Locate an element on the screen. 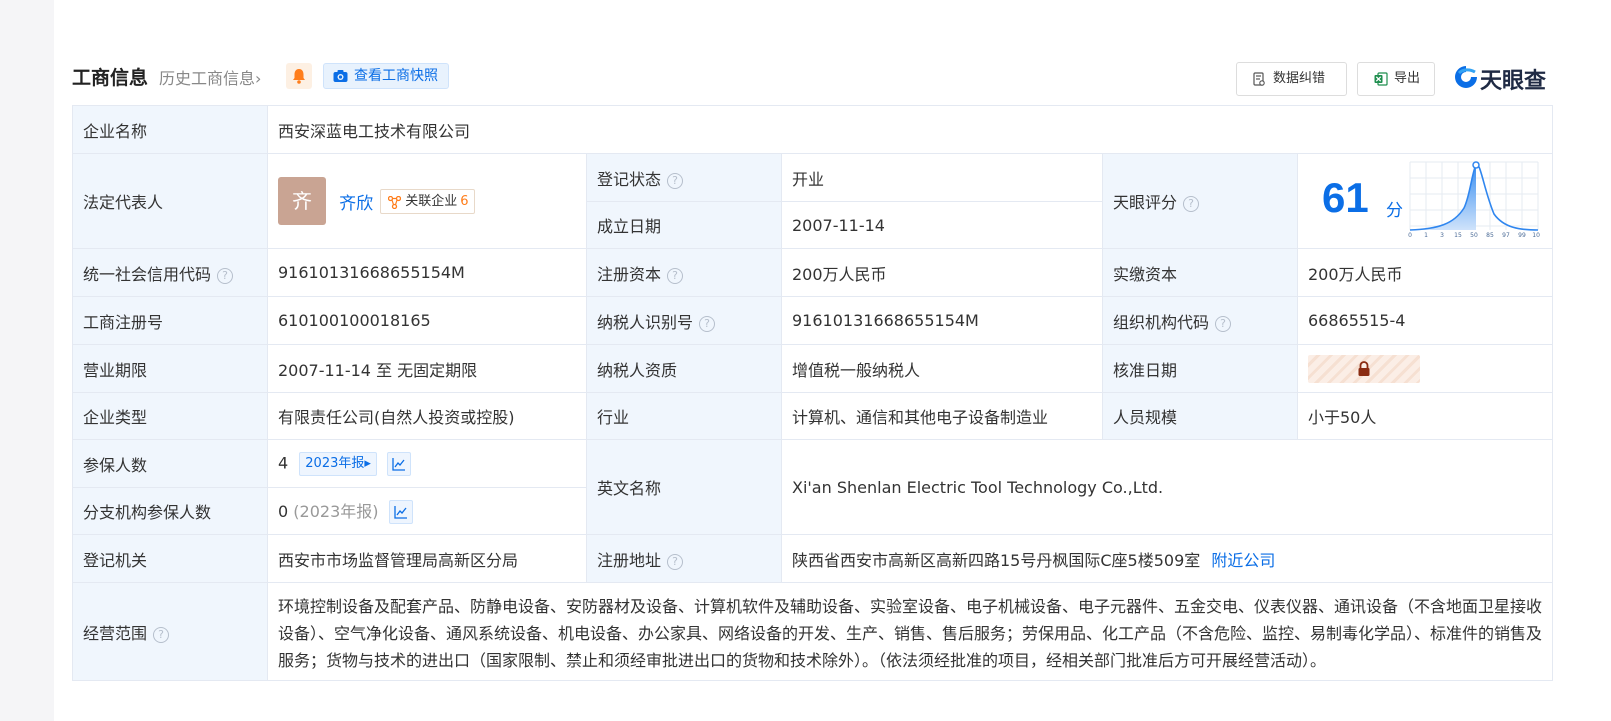  credit-code-label-text: 统一社会信用代码 is located at coordinates (147, 274).